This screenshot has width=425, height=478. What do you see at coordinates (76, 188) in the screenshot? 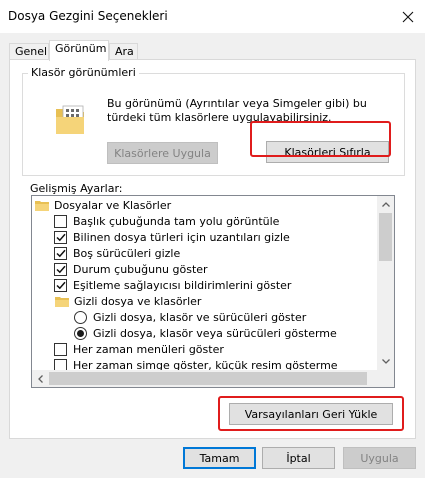
I see `advanced-settings-label: Gelişmiş Ayarlar:` at bounding box center [76, 188].